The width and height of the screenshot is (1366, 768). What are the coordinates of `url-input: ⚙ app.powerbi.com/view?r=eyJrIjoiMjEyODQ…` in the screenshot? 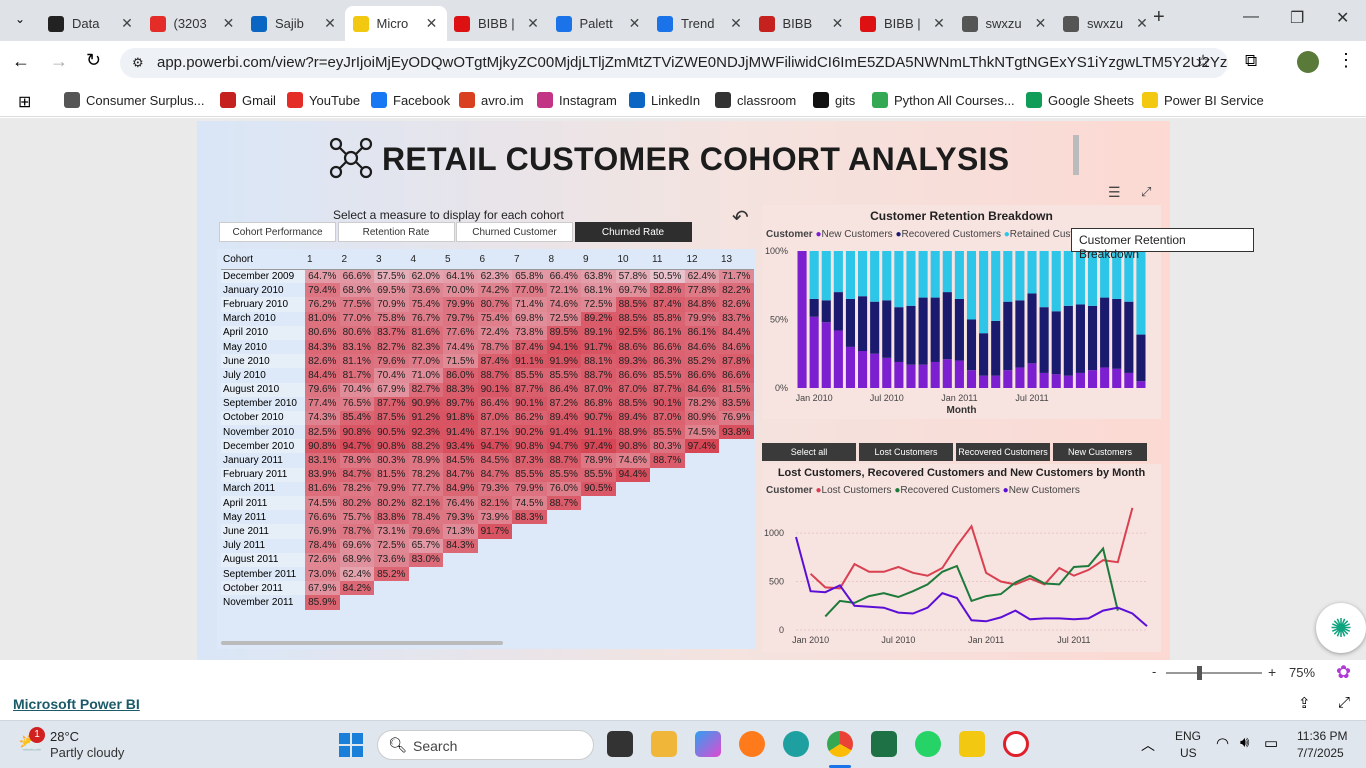 It's located at (674, 63).